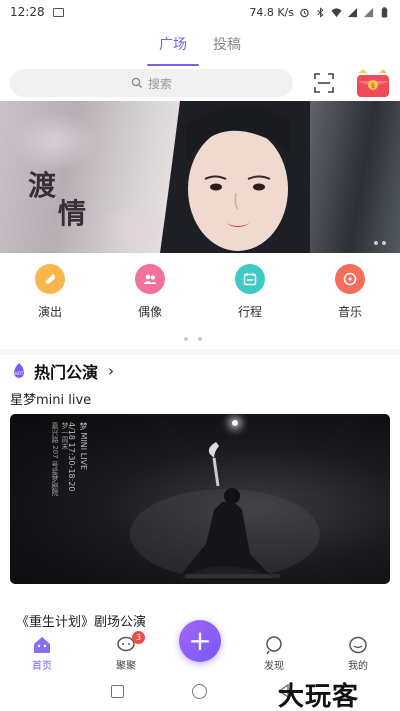 The image size is (400, 711). Describe the element at coordinates (81, 620) in the screenshot. I see `show-title: 《重生计划》剧场公演` at that location.